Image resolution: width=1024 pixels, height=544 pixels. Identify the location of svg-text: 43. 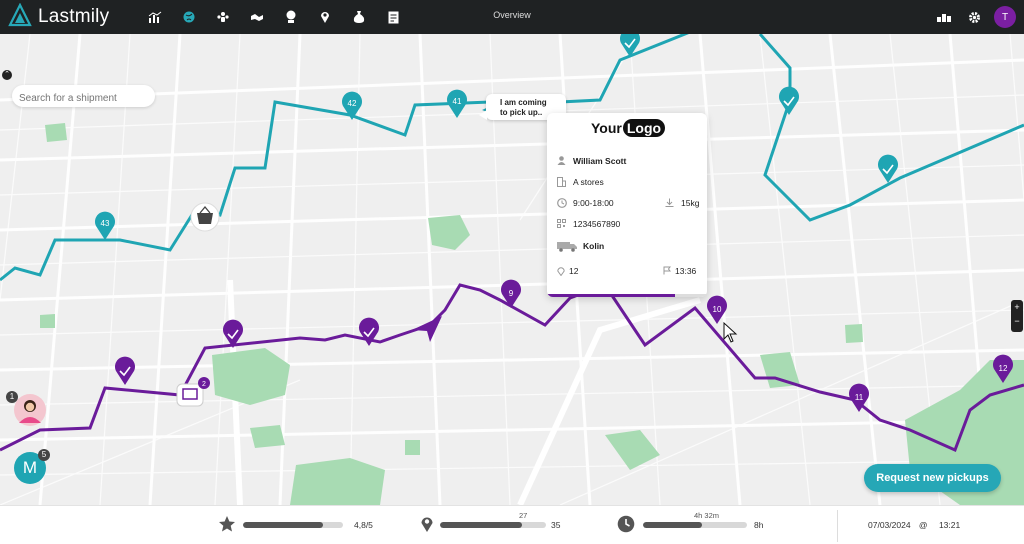
(105, 223).